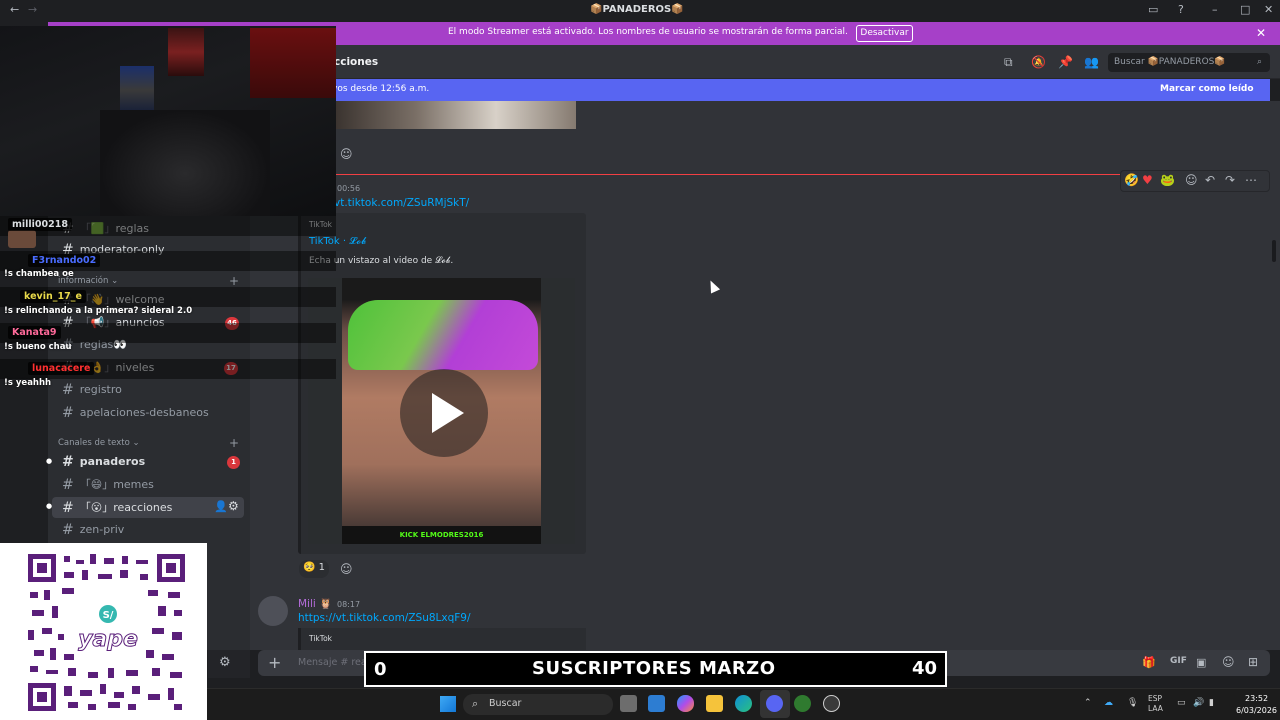 The image size is (1280, 720). Describe the element at coordinates (1181, 703) in the screenshot. I see `display-icon: ▭` at that location.